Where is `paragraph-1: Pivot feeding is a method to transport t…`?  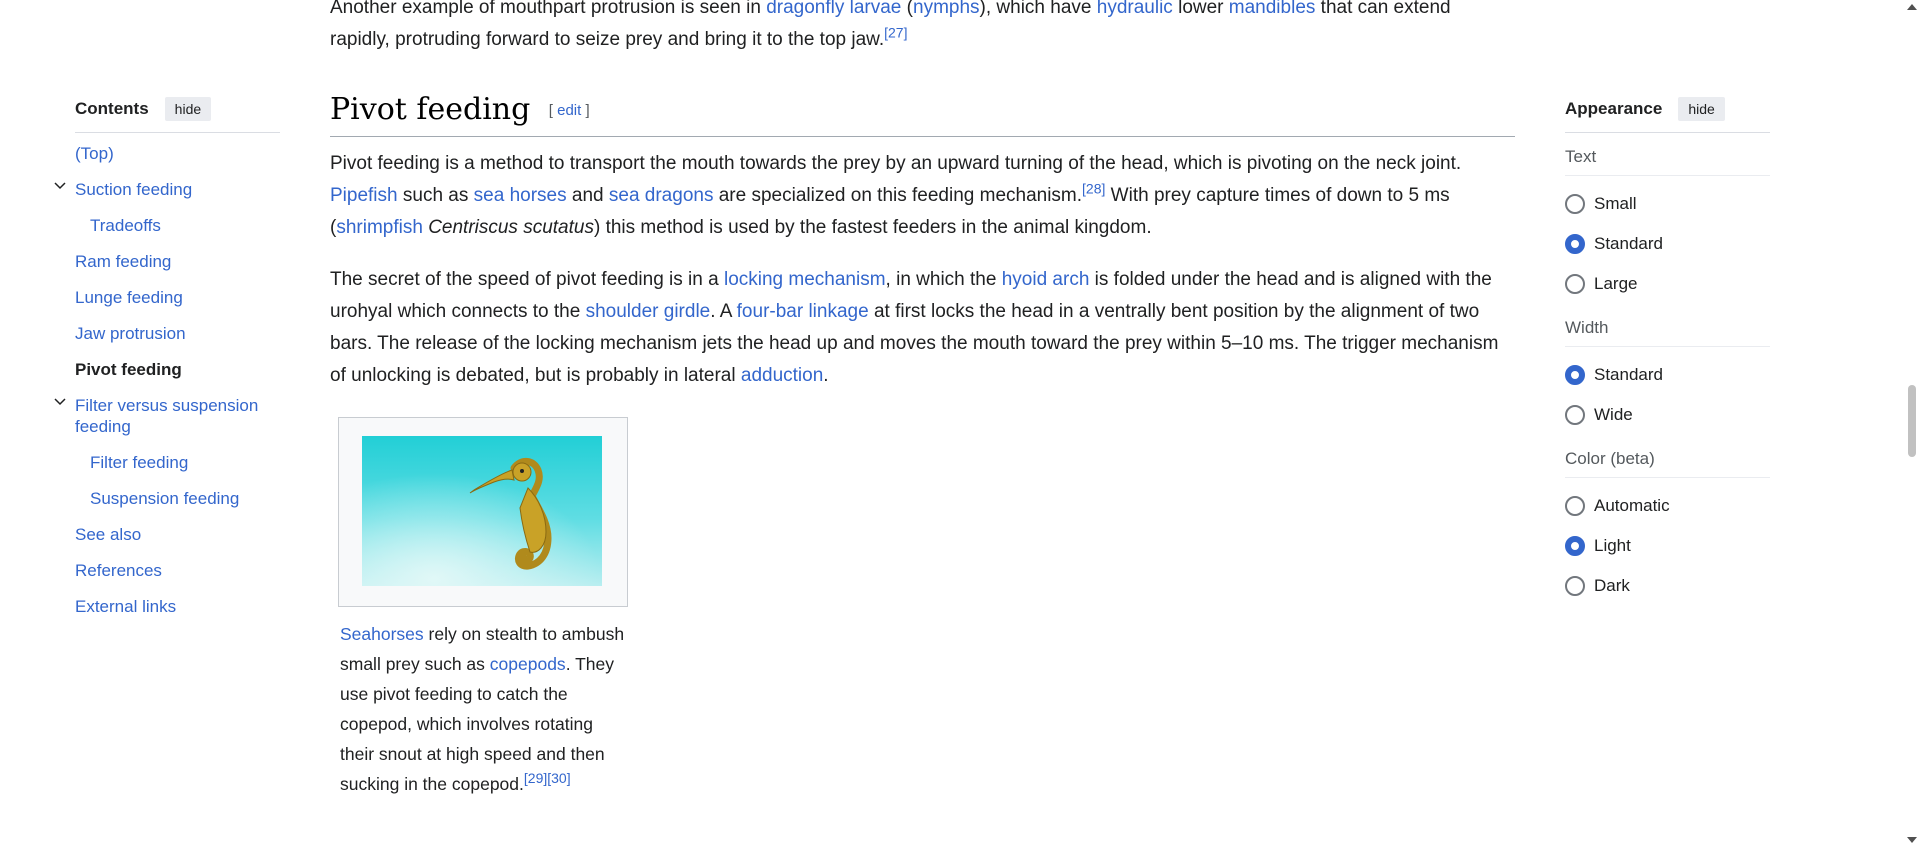
paragraph-1: Pivot feeding is a method to transport t… is located at coordinates (896, 195).